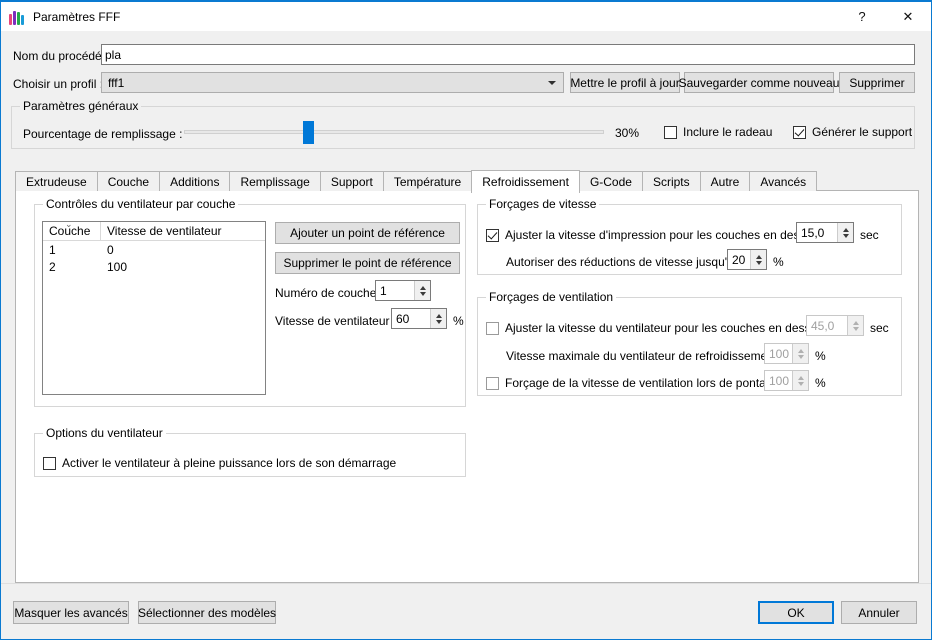  Describe the element at coordinates (427, 181) in the screenshot. I see `tab-temperature: Température` at that location.